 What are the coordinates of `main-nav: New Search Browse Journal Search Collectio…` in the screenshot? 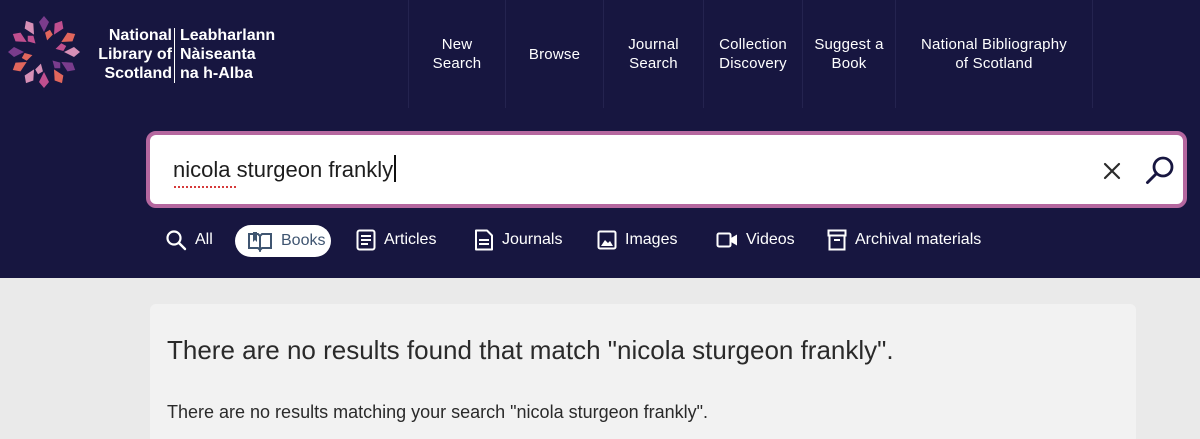 It's located at (750, 54).